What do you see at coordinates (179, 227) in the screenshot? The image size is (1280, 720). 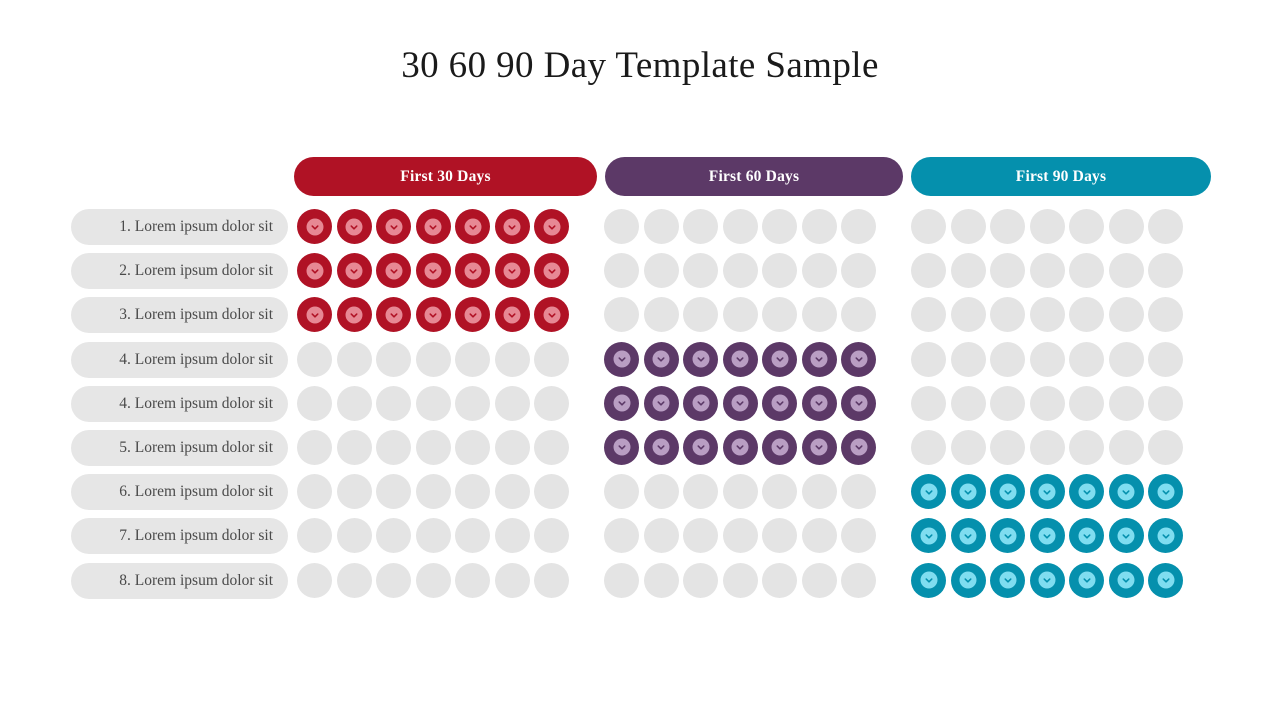 I see `row-label-pill: 1. Lorem ipsum dolor sit` at bounding box center [179, 227].